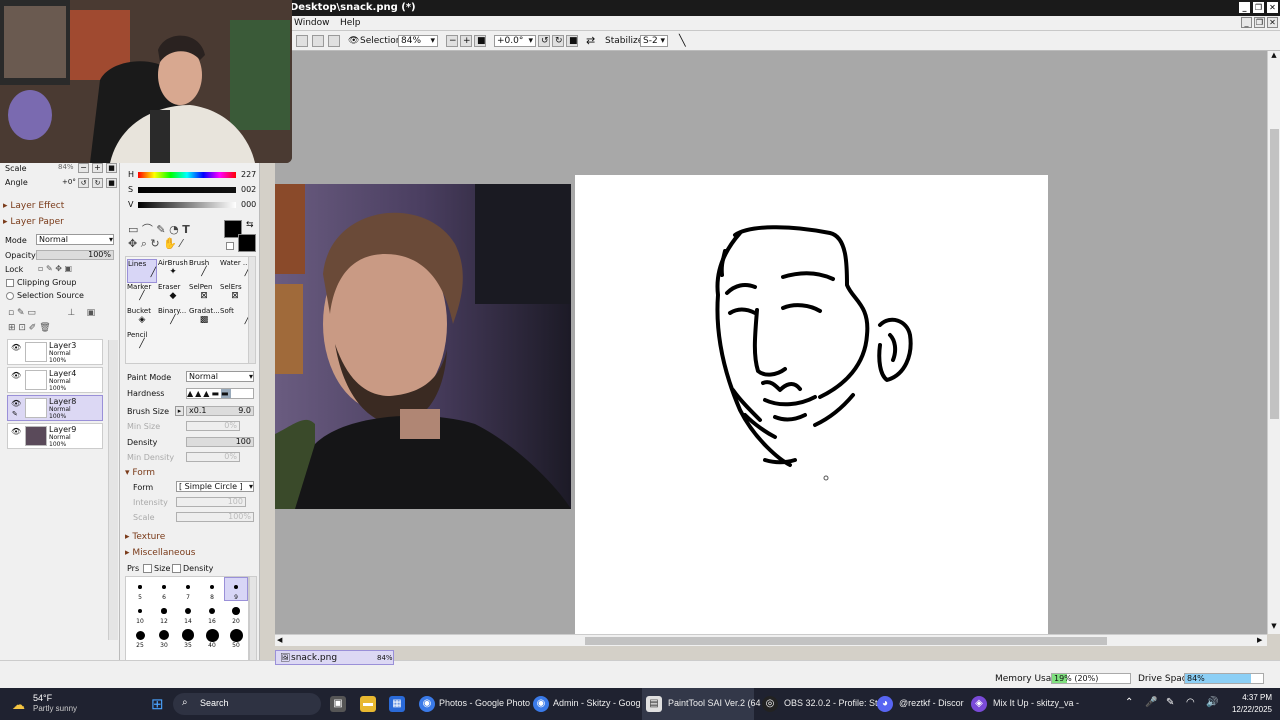 The width and height of the screenshot is (1280, 720). What do you see at coordinates (1259, 22) in the screenshot?
I see `mdi-restore-button: ❐` at bounding box center [1259, 22].